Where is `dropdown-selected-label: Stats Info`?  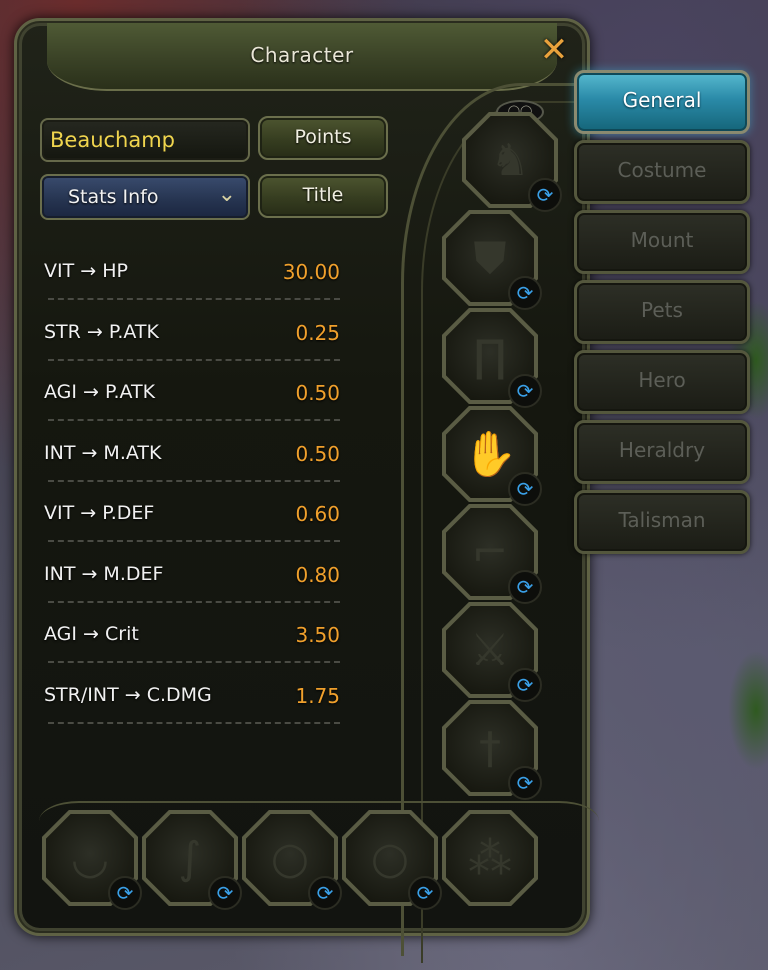 dropdown-selected-label: Stats Info is located at coordinates (113, 197).